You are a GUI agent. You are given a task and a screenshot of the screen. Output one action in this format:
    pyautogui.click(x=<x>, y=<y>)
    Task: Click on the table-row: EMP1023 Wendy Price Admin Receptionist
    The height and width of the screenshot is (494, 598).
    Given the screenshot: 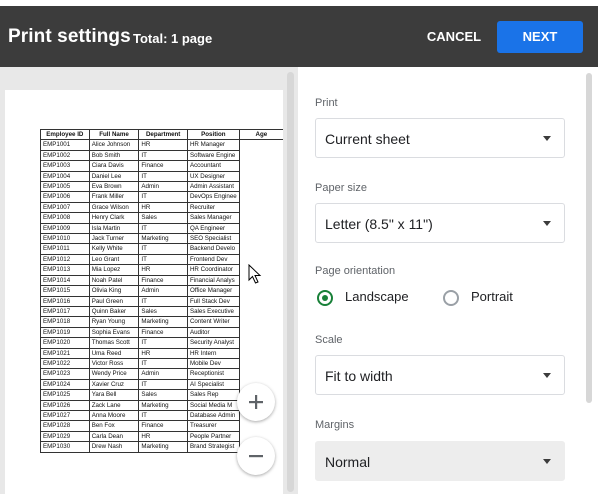 What is the action you would take?
    pyautogui.click(x=161, y=374)
    